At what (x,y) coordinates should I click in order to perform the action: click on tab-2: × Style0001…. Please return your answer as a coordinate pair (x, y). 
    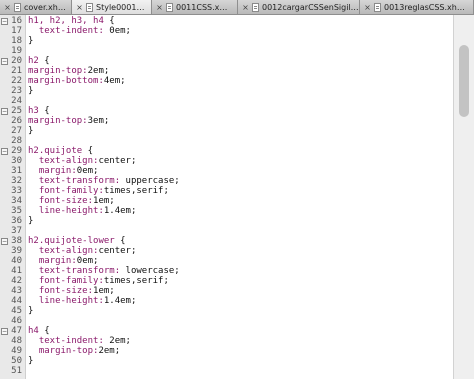
    Looking at the image, I should click on (112, 7).